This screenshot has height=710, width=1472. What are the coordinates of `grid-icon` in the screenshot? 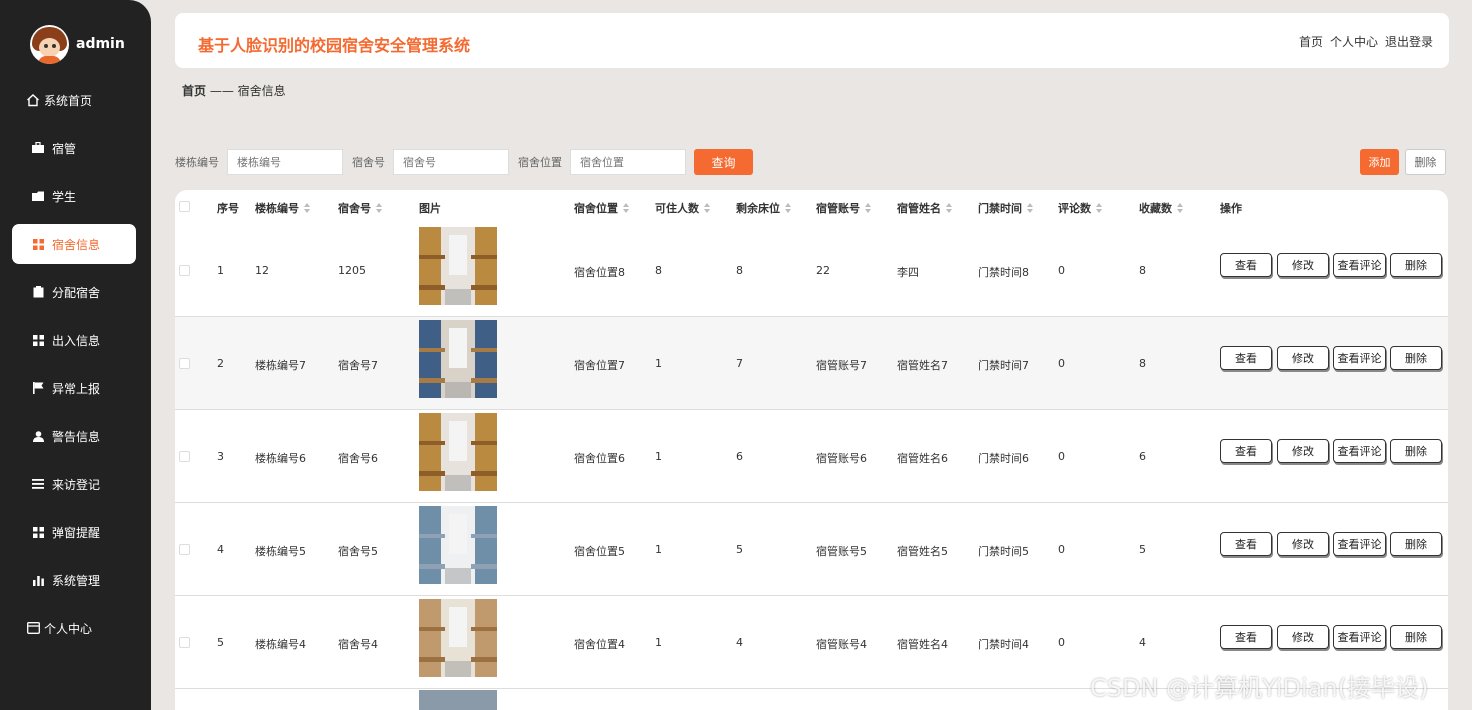 It's located at (38, 532).